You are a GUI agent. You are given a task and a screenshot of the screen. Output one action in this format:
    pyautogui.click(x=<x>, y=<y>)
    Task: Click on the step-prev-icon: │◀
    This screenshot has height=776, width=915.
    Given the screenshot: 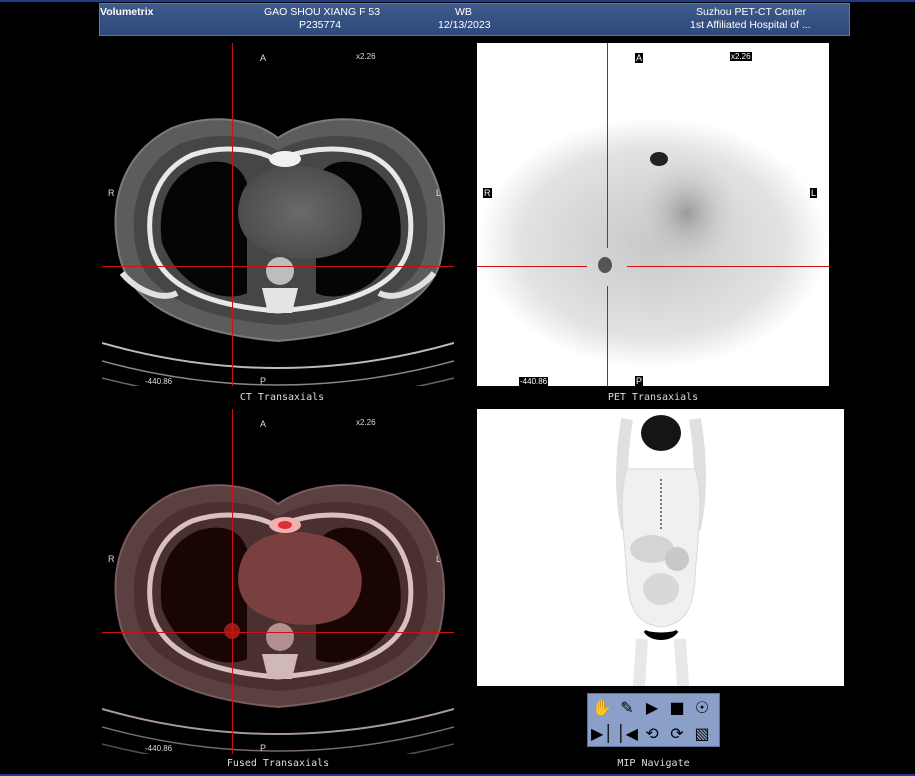 What is the action you would take?
    pyautogui.click(x=627, y=733)
    